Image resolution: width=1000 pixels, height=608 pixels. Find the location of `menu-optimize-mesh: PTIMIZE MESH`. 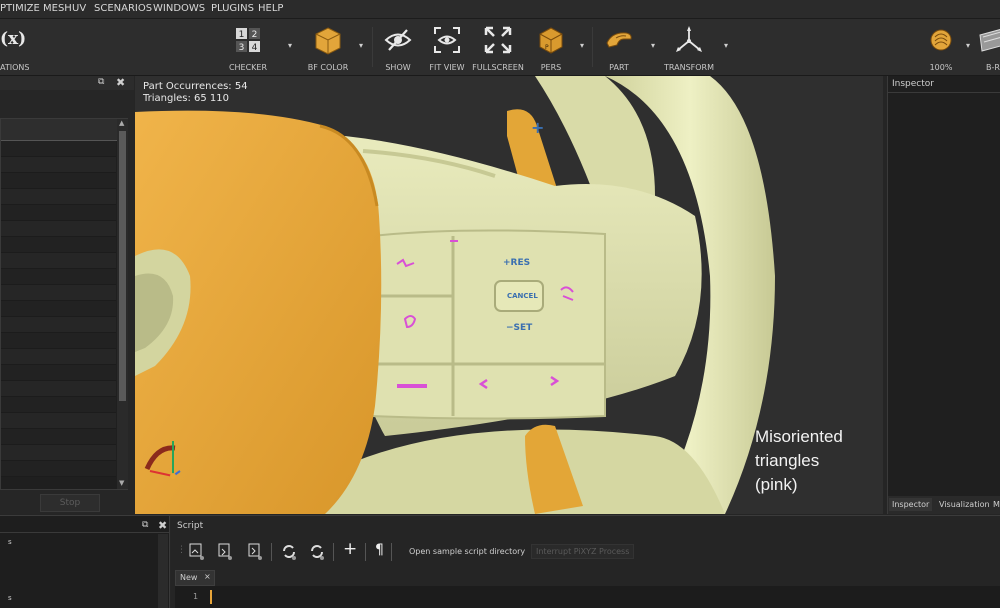

menu-optimize-mesh: PTIMIZE MESH is located at coordinates (36, 8).